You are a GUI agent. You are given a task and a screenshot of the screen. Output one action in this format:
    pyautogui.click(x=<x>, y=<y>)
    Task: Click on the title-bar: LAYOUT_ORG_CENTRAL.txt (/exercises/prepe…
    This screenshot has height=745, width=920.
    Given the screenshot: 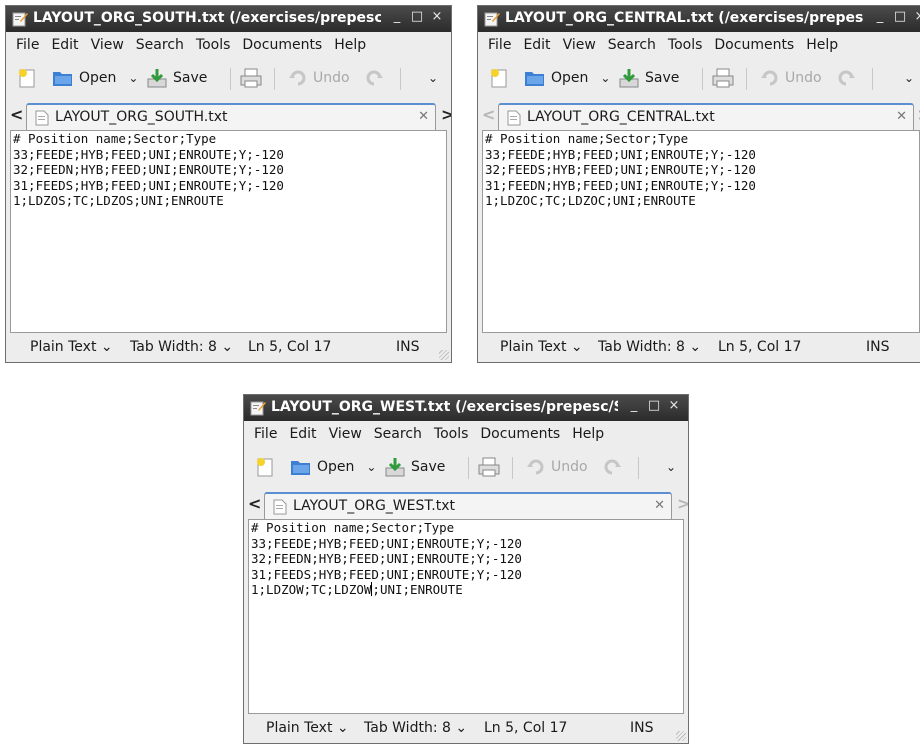 What is the action you would take?
    pyautogui.click(x=699, y=19)
    